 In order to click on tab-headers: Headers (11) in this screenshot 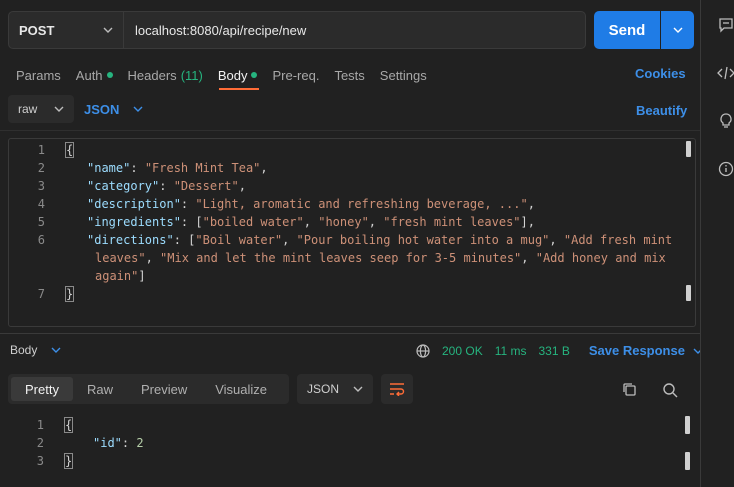, I will do `click(165, 75)`.